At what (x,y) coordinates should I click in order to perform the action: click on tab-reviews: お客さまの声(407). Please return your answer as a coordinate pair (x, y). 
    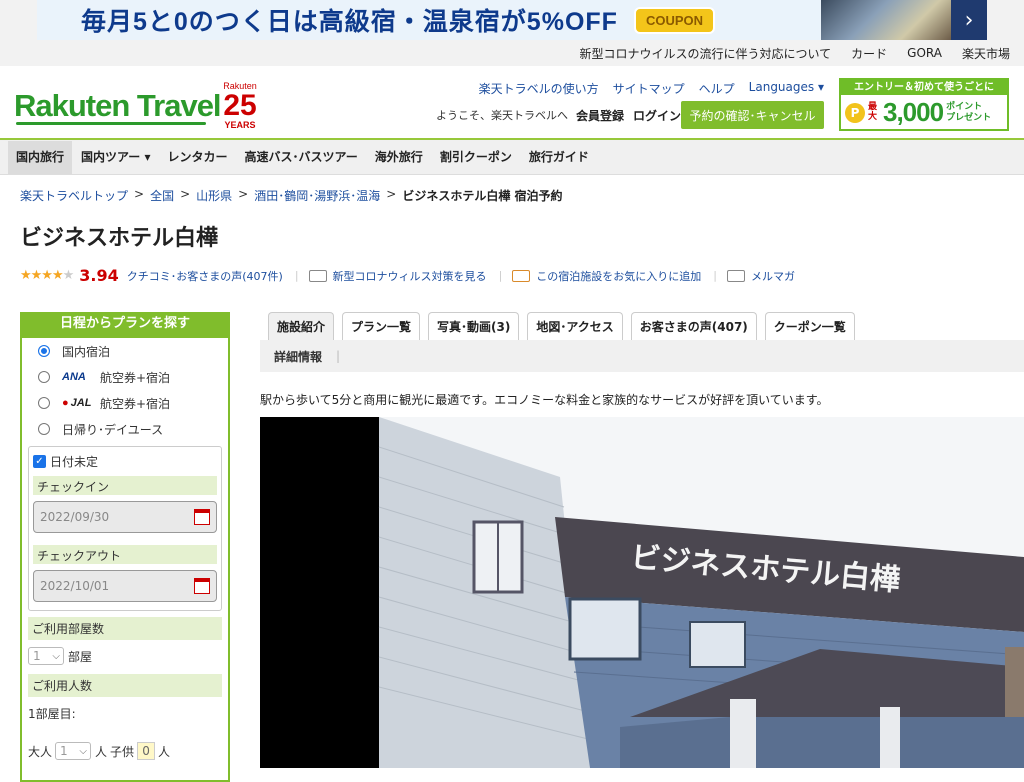
    Looking at the image, I should click on (693, 326).